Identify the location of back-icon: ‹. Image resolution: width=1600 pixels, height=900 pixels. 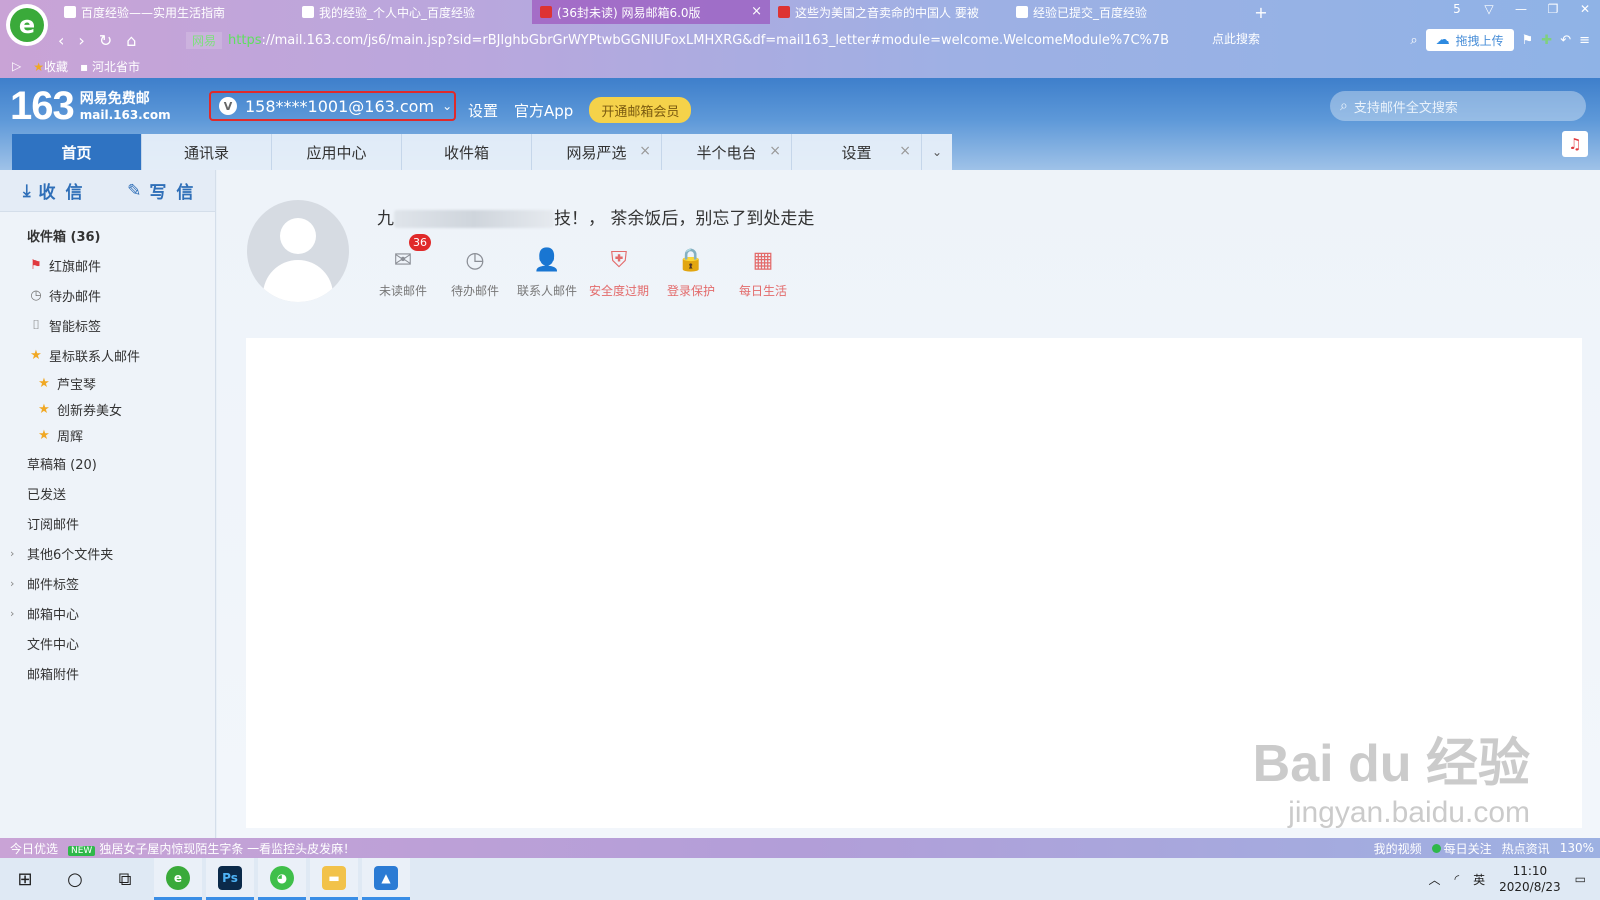
(61, 40).